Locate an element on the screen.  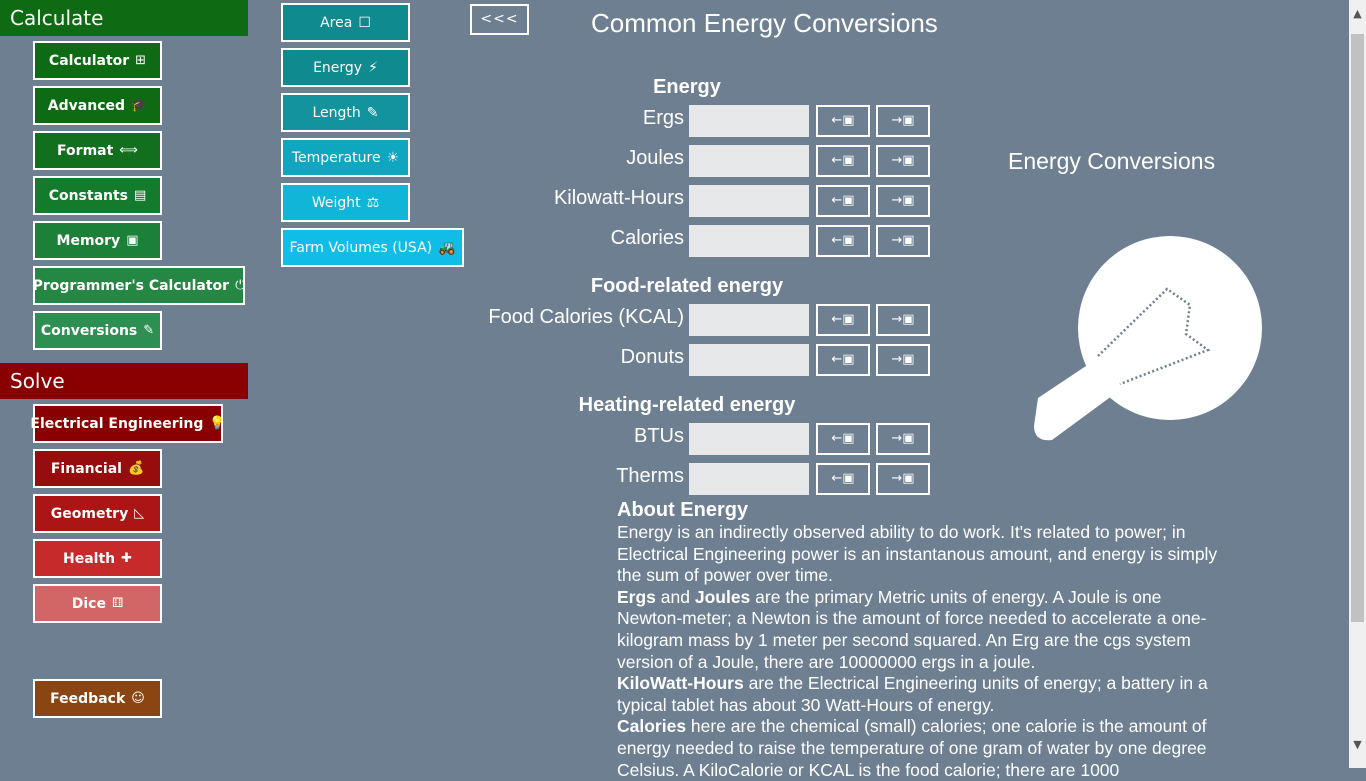
lightbulb-icon is located at coordinates (1145, 339).